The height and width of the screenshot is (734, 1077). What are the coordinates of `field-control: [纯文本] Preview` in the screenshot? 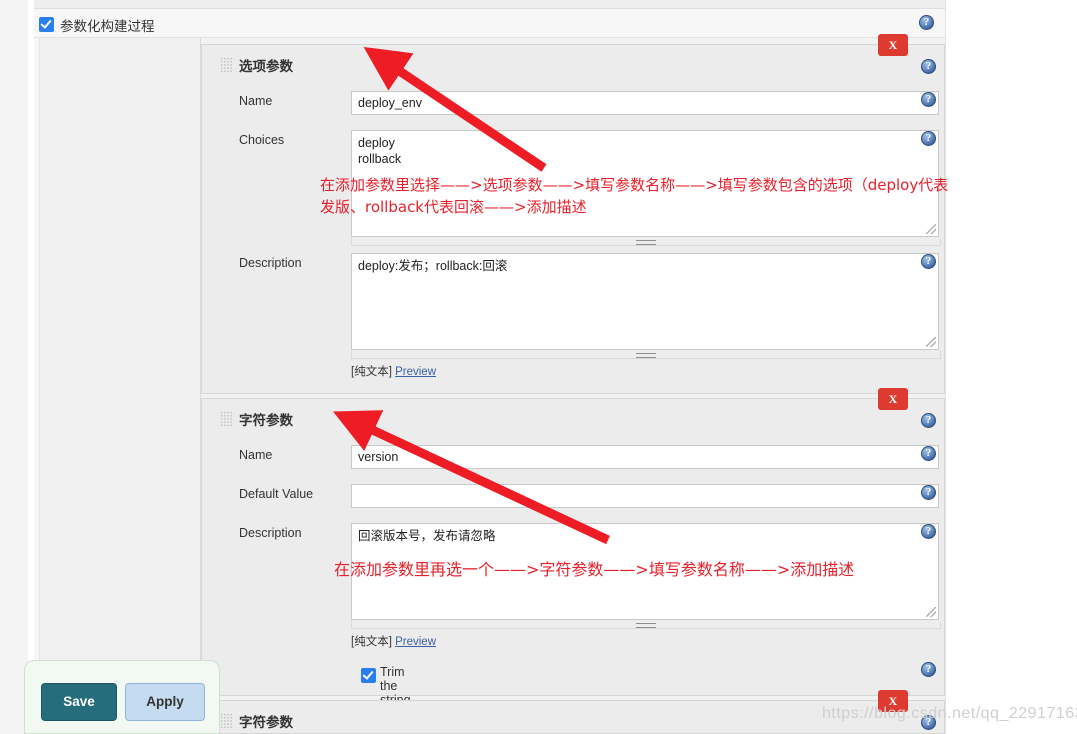 It's located at (646, 315).